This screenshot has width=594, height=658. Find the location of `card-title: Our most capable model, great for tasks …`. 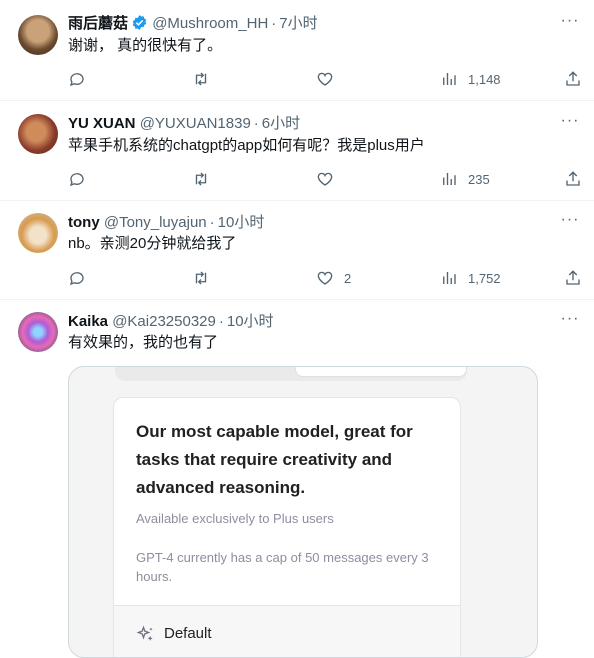

card-title: Our most capable model, great for tasks … is located at coordinates (274, 459).